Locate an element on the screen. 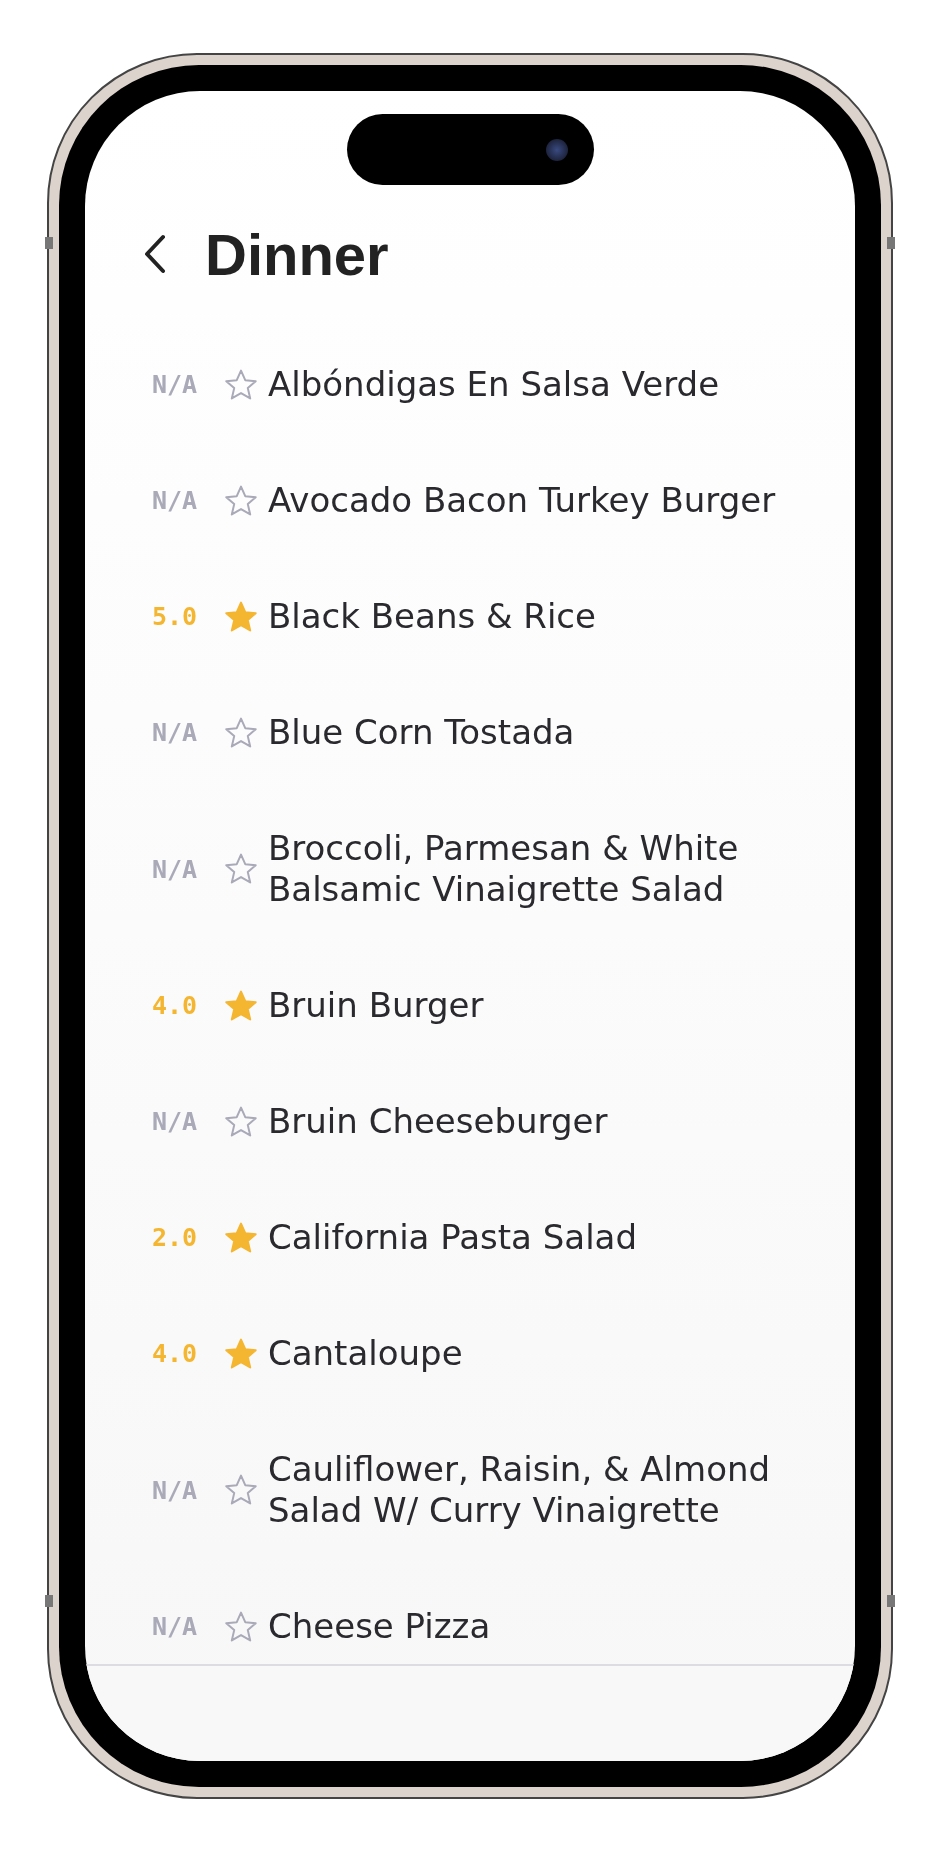 The image size is (942, 1856). menu-item: N/A Cheese Pizza is located at coordinates (470, 1616).